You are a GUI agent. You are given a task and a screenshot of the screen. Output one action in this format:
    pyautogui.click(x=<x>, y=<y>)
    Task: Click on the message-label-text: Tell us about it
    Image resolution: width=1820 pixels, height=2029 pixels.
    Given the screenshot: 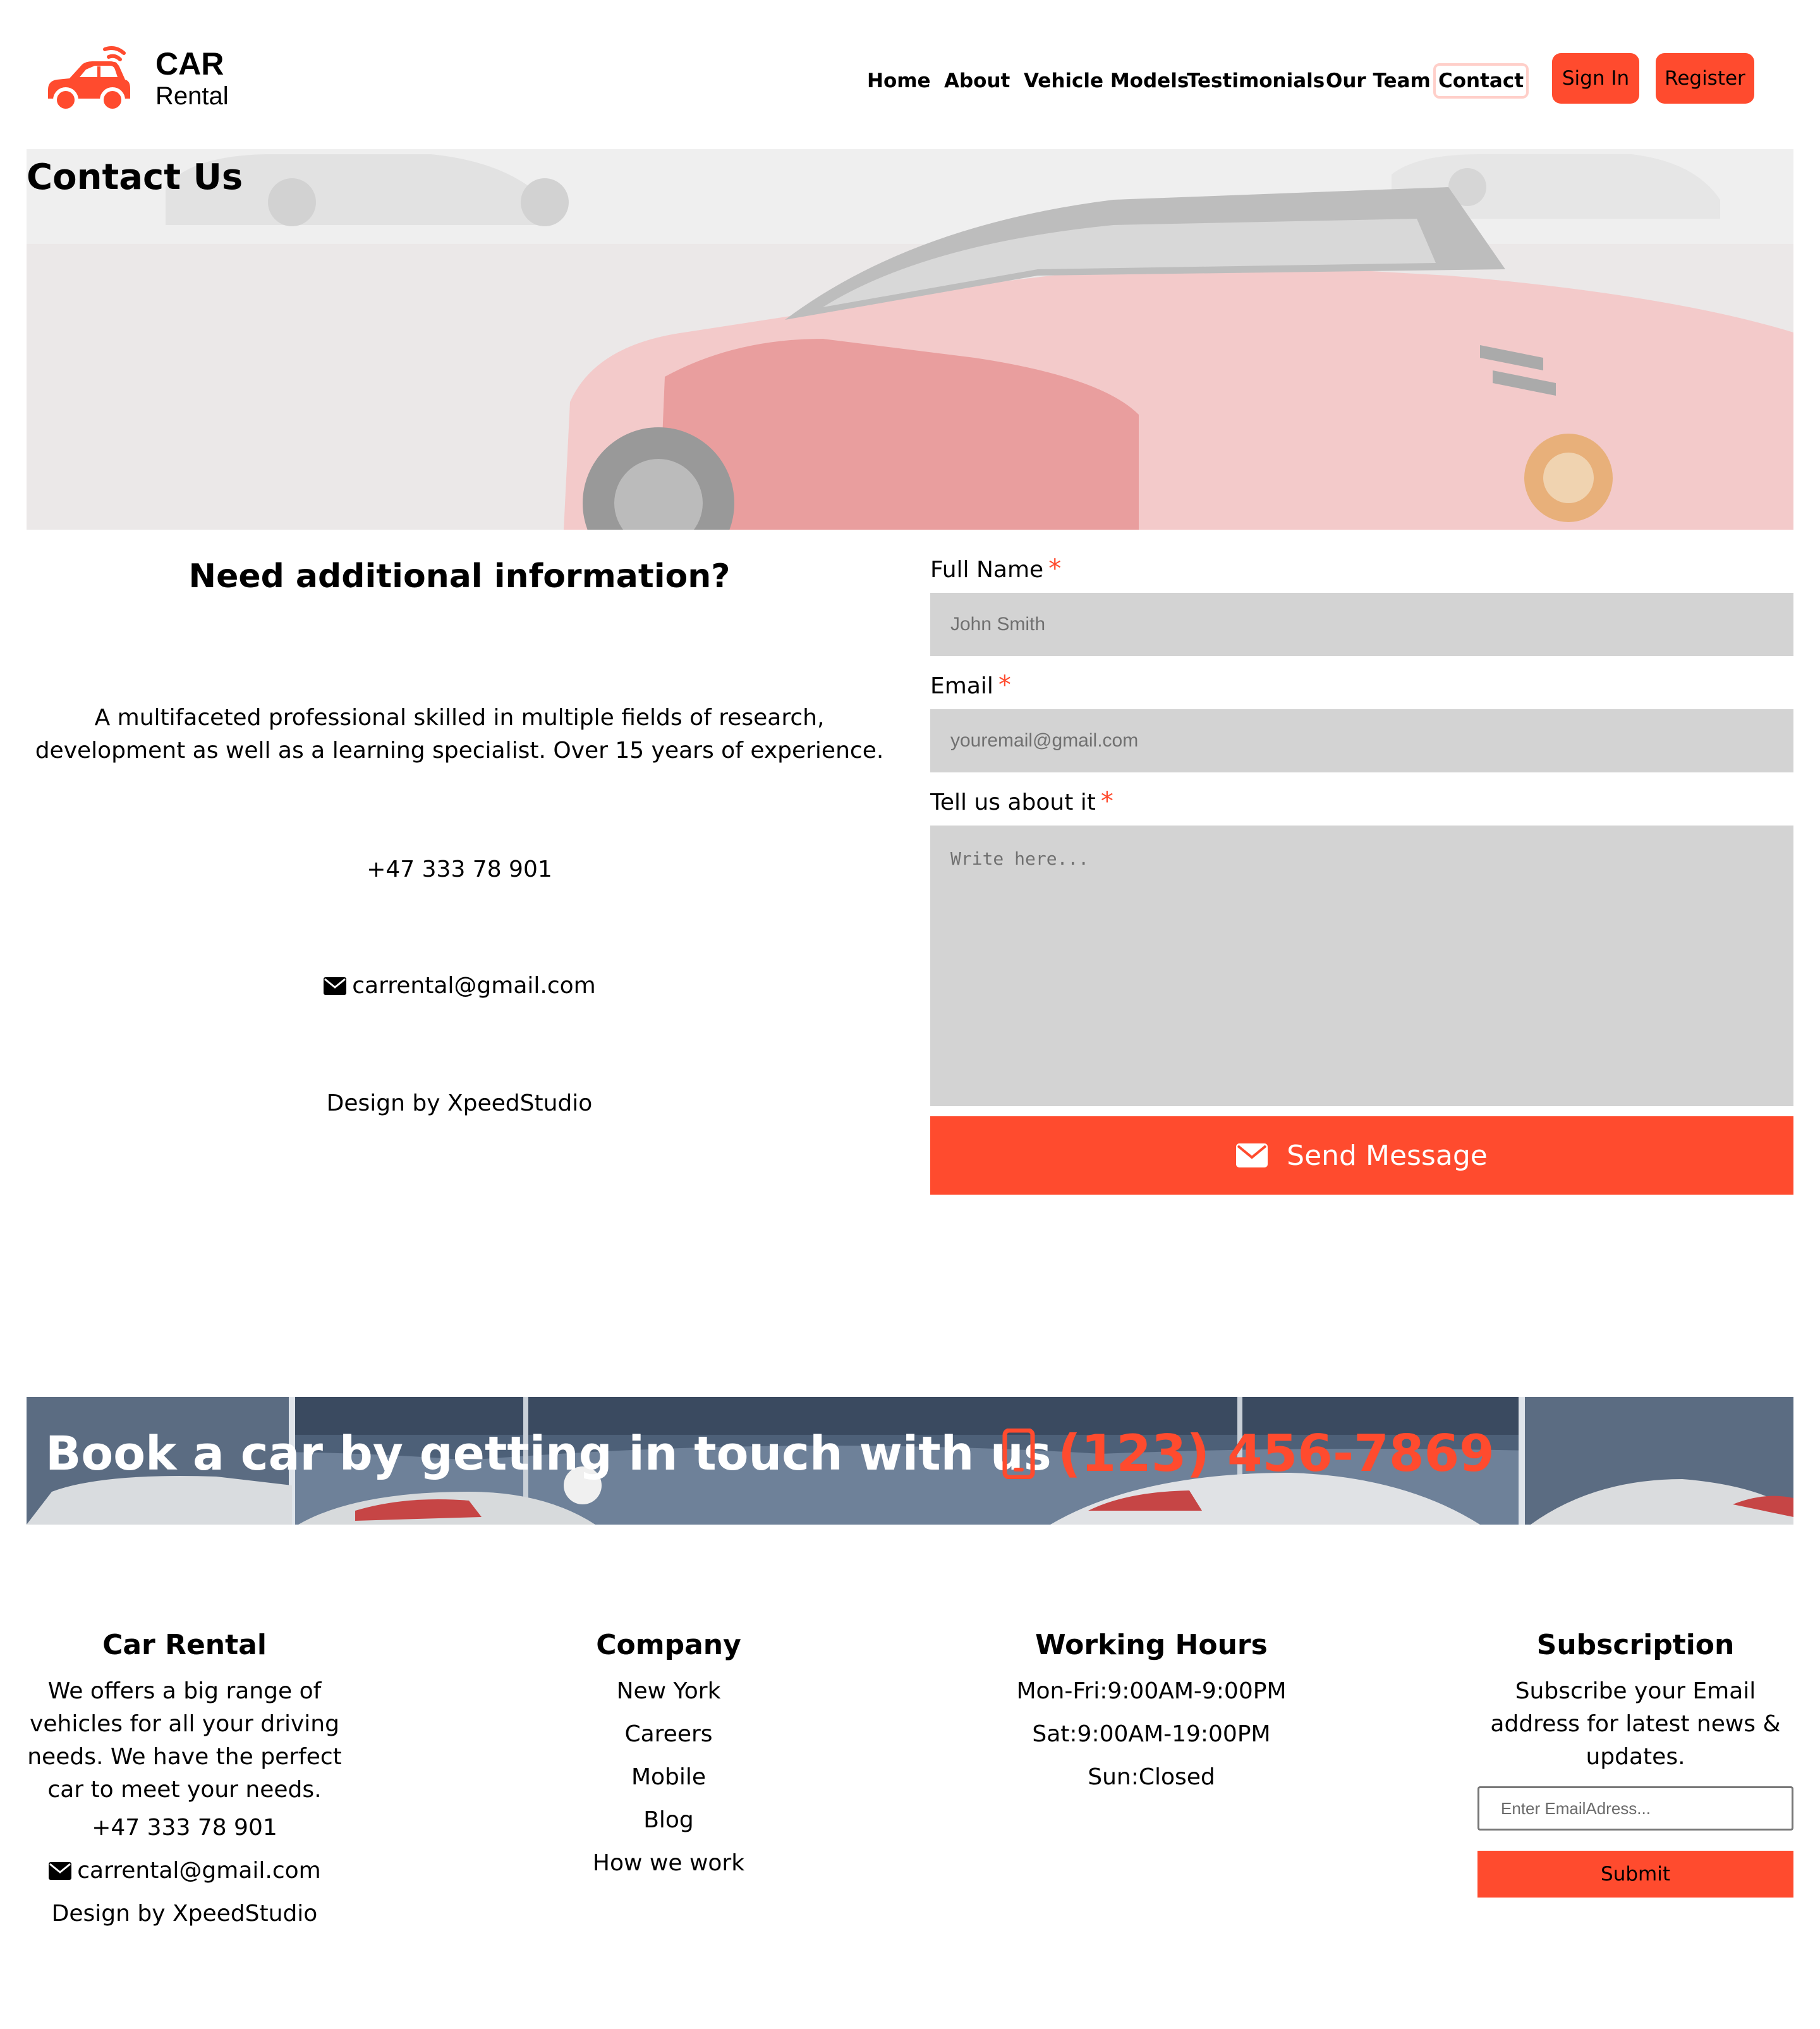 What is the action you would take?
    pyautogui.click(x=1013, y=802)
    